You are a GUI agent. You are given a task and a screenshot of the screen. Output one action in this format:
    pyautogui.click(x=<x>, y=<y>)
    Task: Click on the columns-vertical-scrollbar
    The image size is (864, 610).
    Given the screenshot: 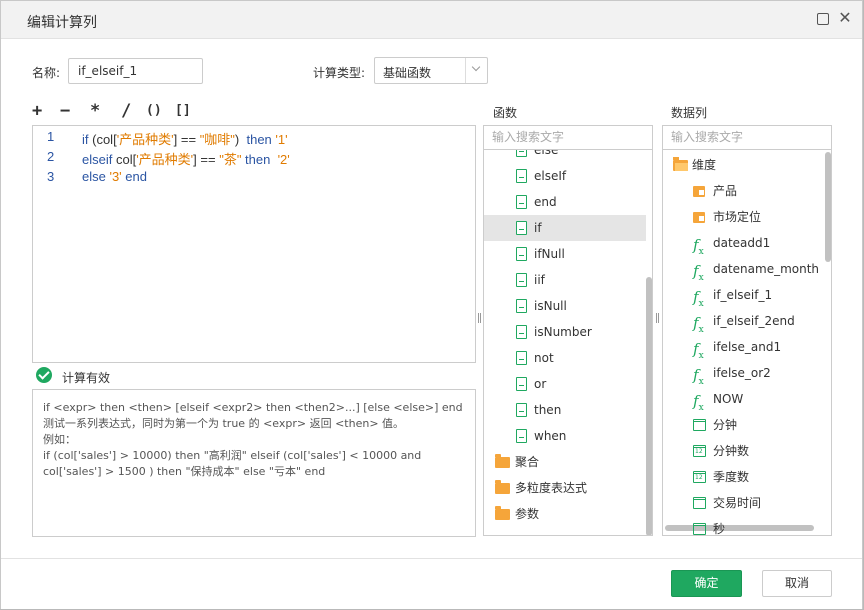 What is the action you would take?
    pyautogui.click(x=828, y=207)
    